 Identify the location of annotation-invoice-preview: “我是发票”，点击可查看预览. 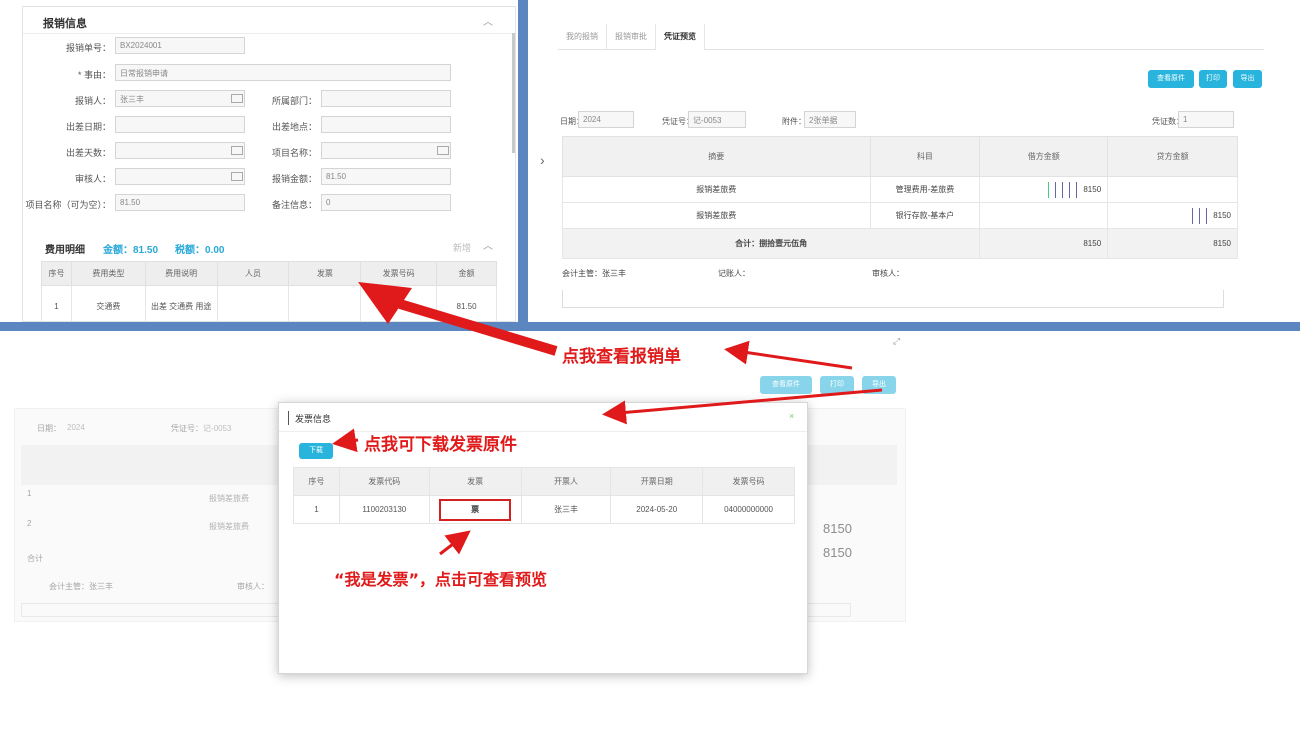
(441, 579).